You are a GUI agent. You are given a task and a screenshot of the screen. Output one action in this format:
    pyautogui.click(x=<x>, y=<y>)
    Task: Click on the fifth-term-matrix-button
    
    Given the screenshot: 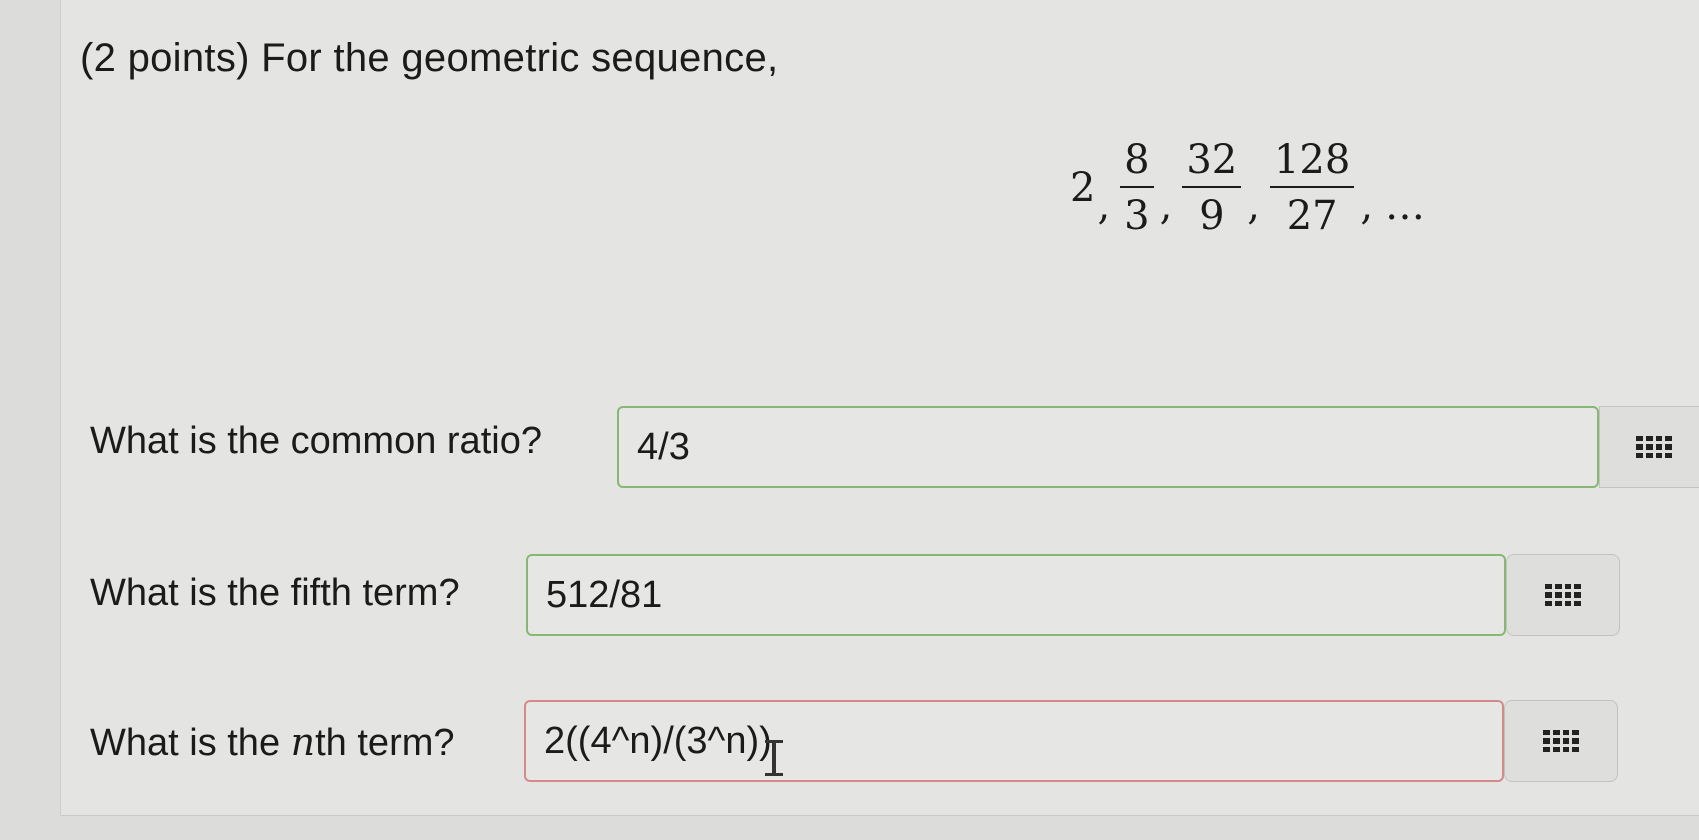 What is the action you would take?
    pyautogui.click(x=1563, y=595)
    